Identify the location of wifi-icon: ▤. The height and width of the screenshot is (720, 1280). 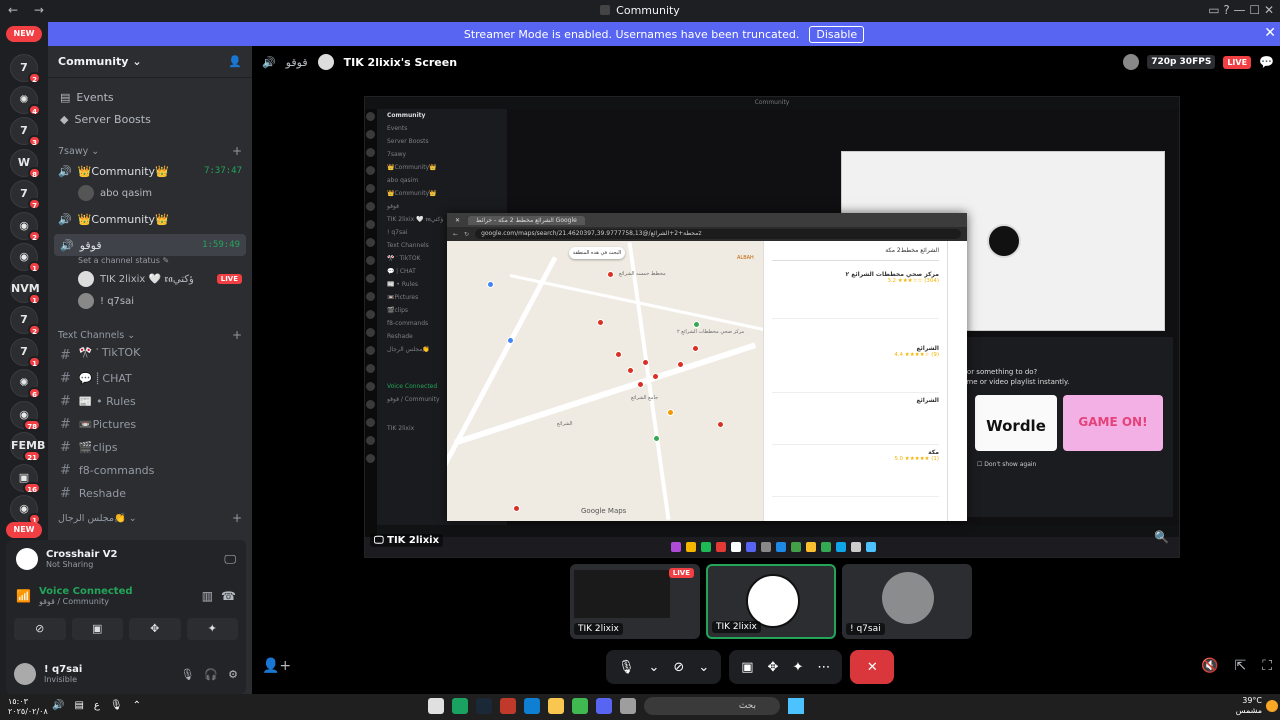
(78, 705).